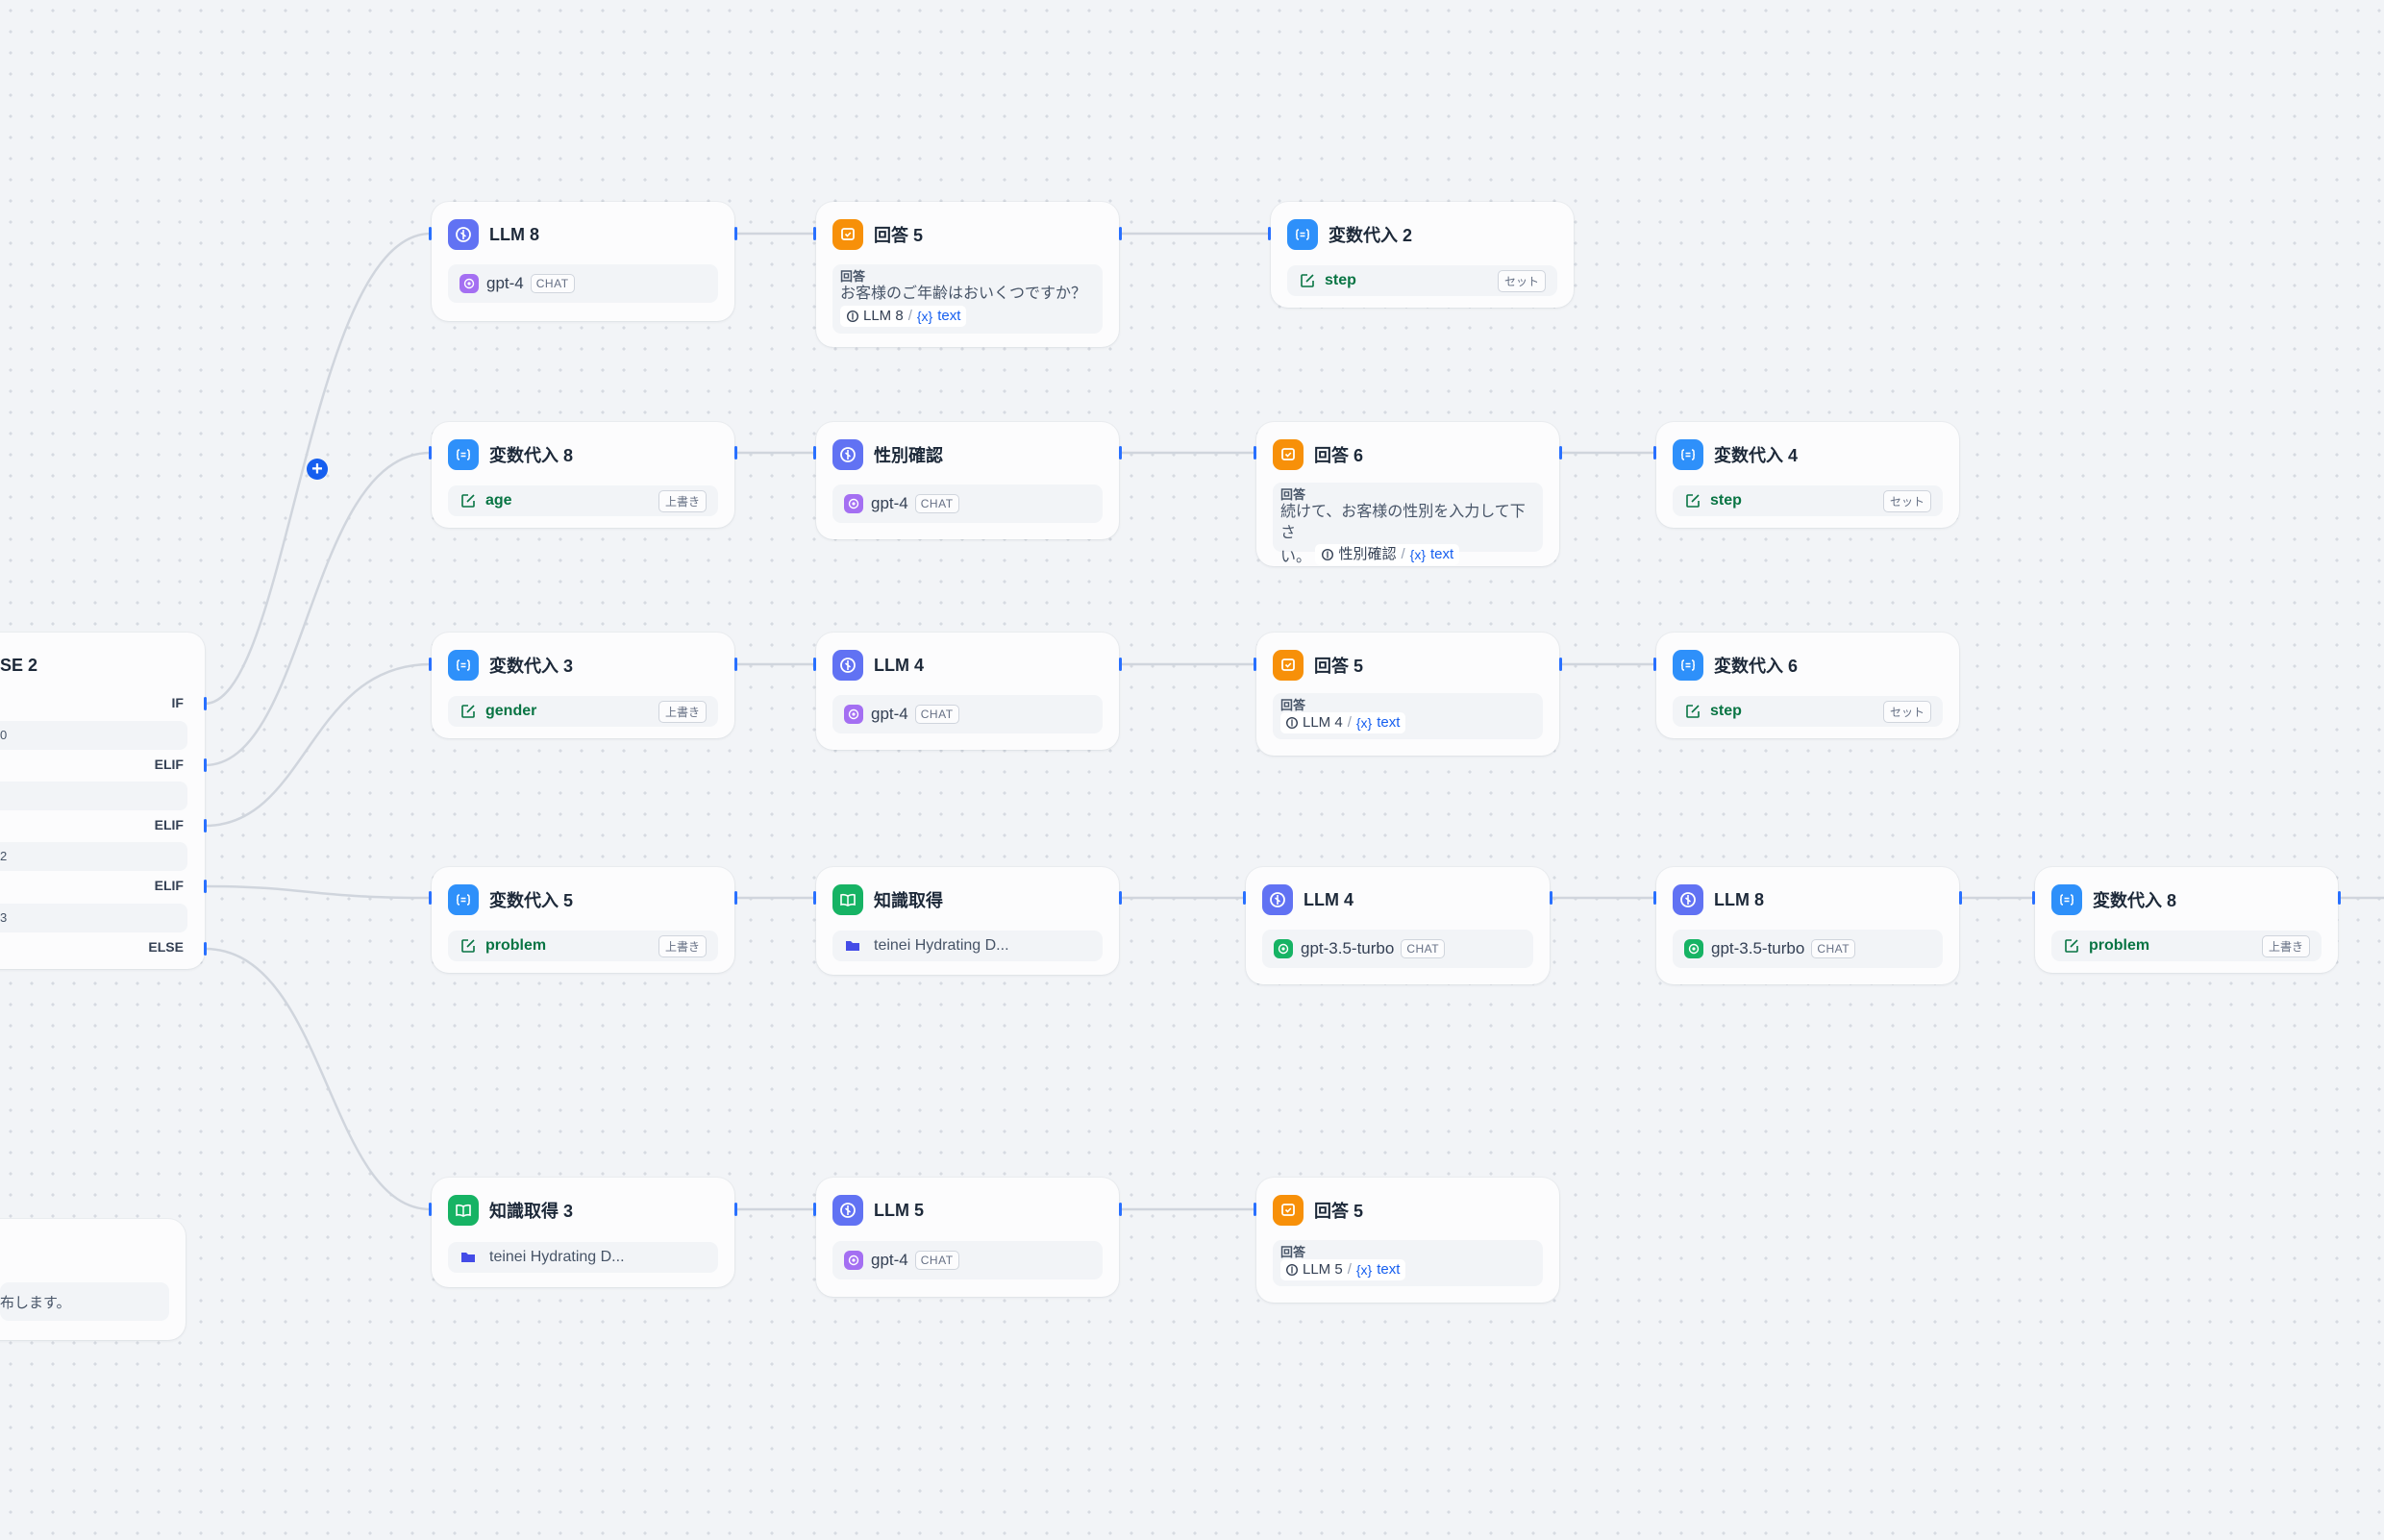  I want to click on variable-assigner-node: 変数代入 8 age 上書き, so click(583, 475).